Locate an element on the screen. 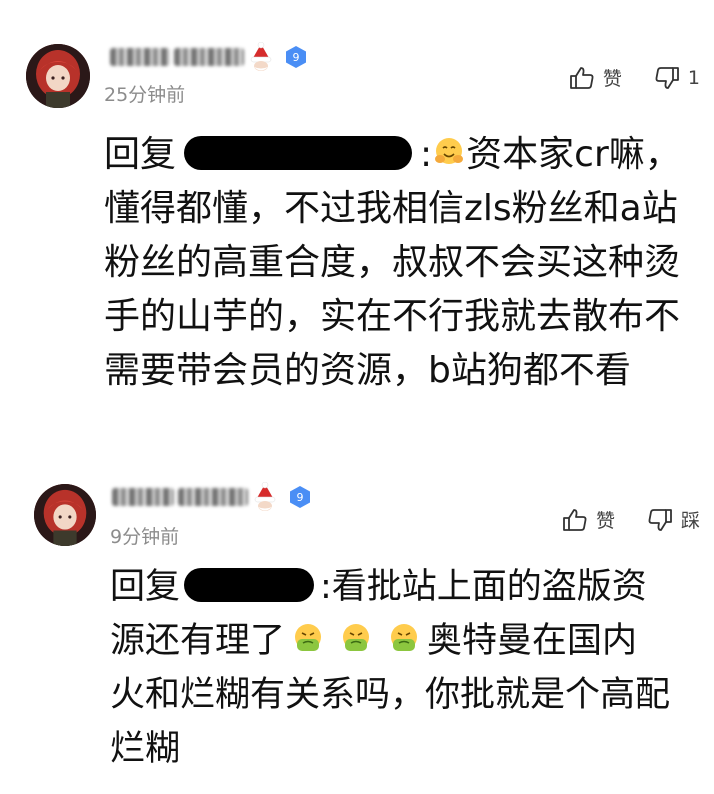  dislike-button: 踩 is located at coordinates (673, 519).